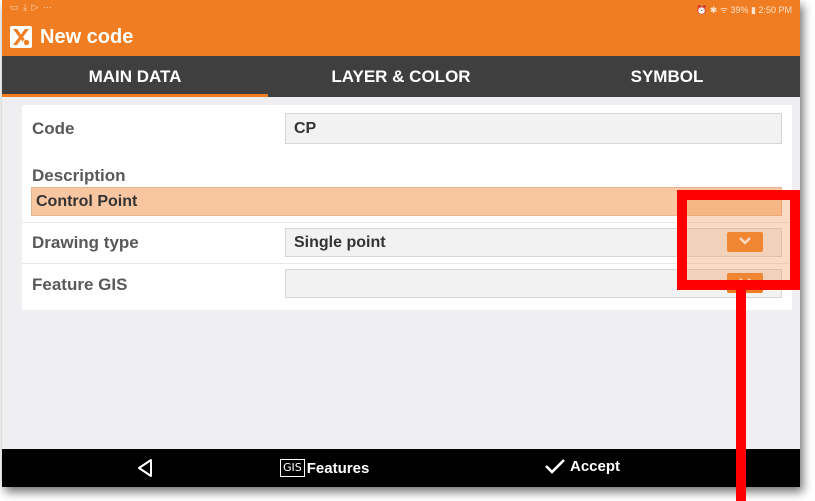 This screenshot has width=815, height=501. I want to click on gis-icon: GIS, so click(292, 468).